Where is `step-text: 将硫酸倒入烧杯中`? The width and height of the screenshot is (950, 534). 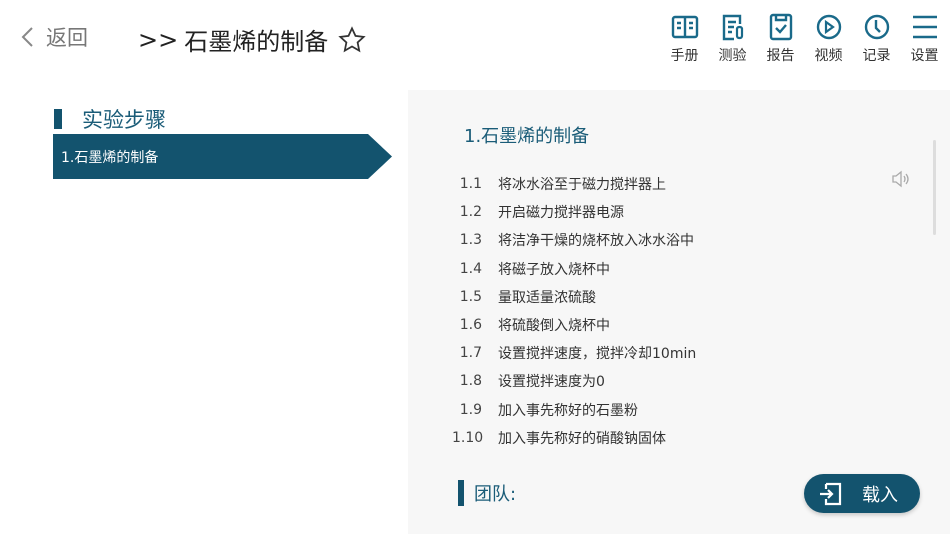
step-text: 将硫酸倒入烧杯中 is located at coordinates (554, 326).